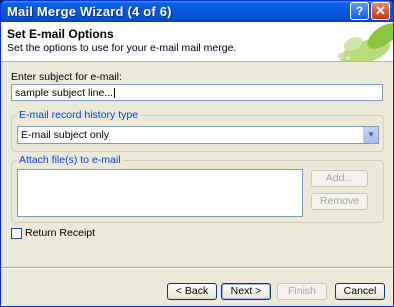  Describe the element at coordinates (16, 233) in the screenshot. I see `return-receipt-checkbox` at that location.